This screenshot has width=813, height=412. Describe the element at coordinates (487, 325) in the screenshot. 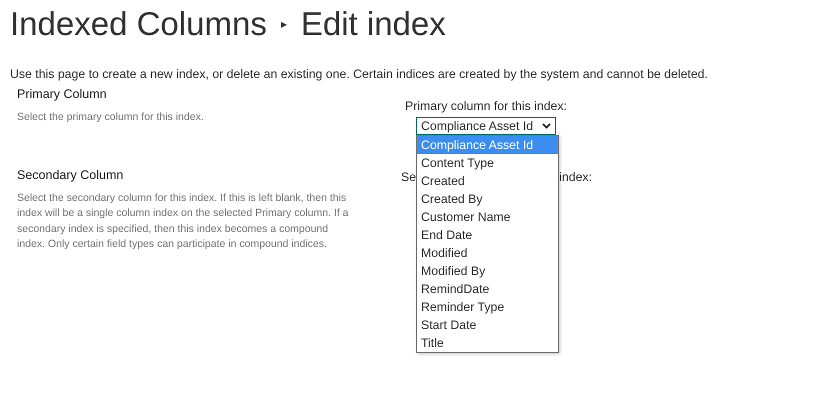

I see `dropdown-option: Start Date` at that location.